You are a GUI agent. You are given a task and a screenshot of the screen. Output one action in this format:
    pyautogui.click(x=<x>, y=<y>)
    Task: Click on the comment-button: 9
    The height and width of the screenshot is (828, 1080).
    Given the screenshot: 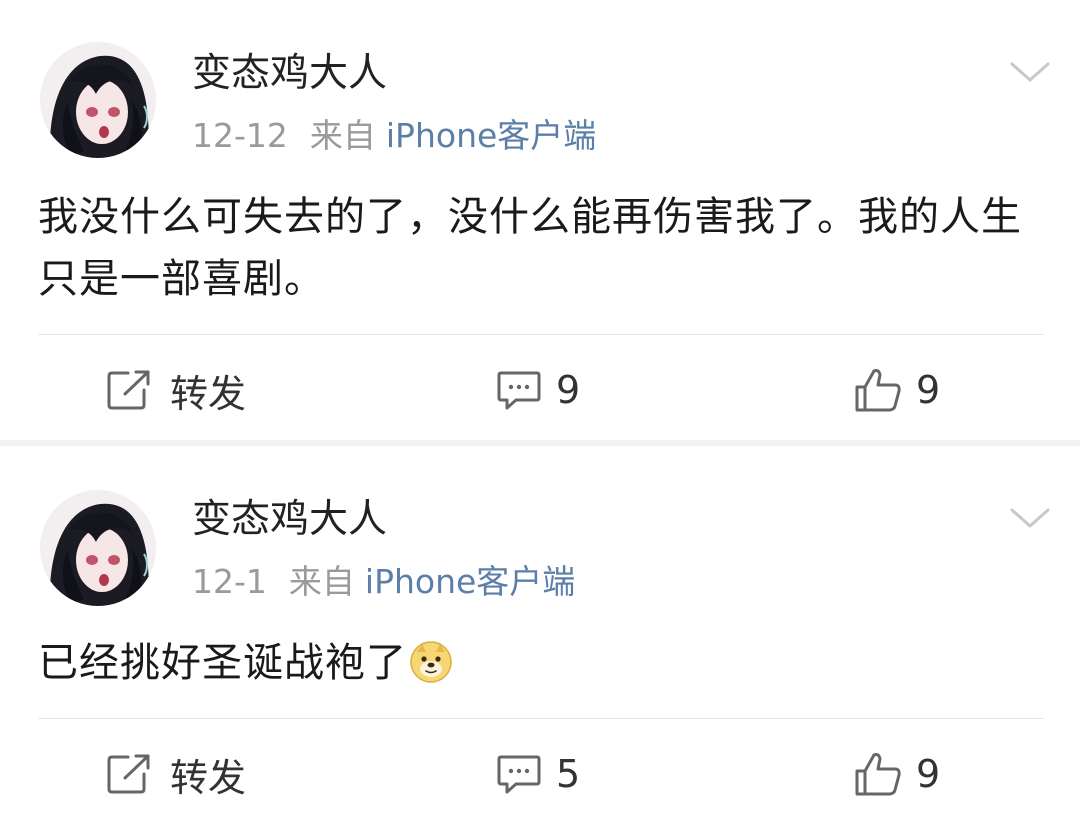 What is the action you would take?
    pyautogui.click(x=538, y=390)
    